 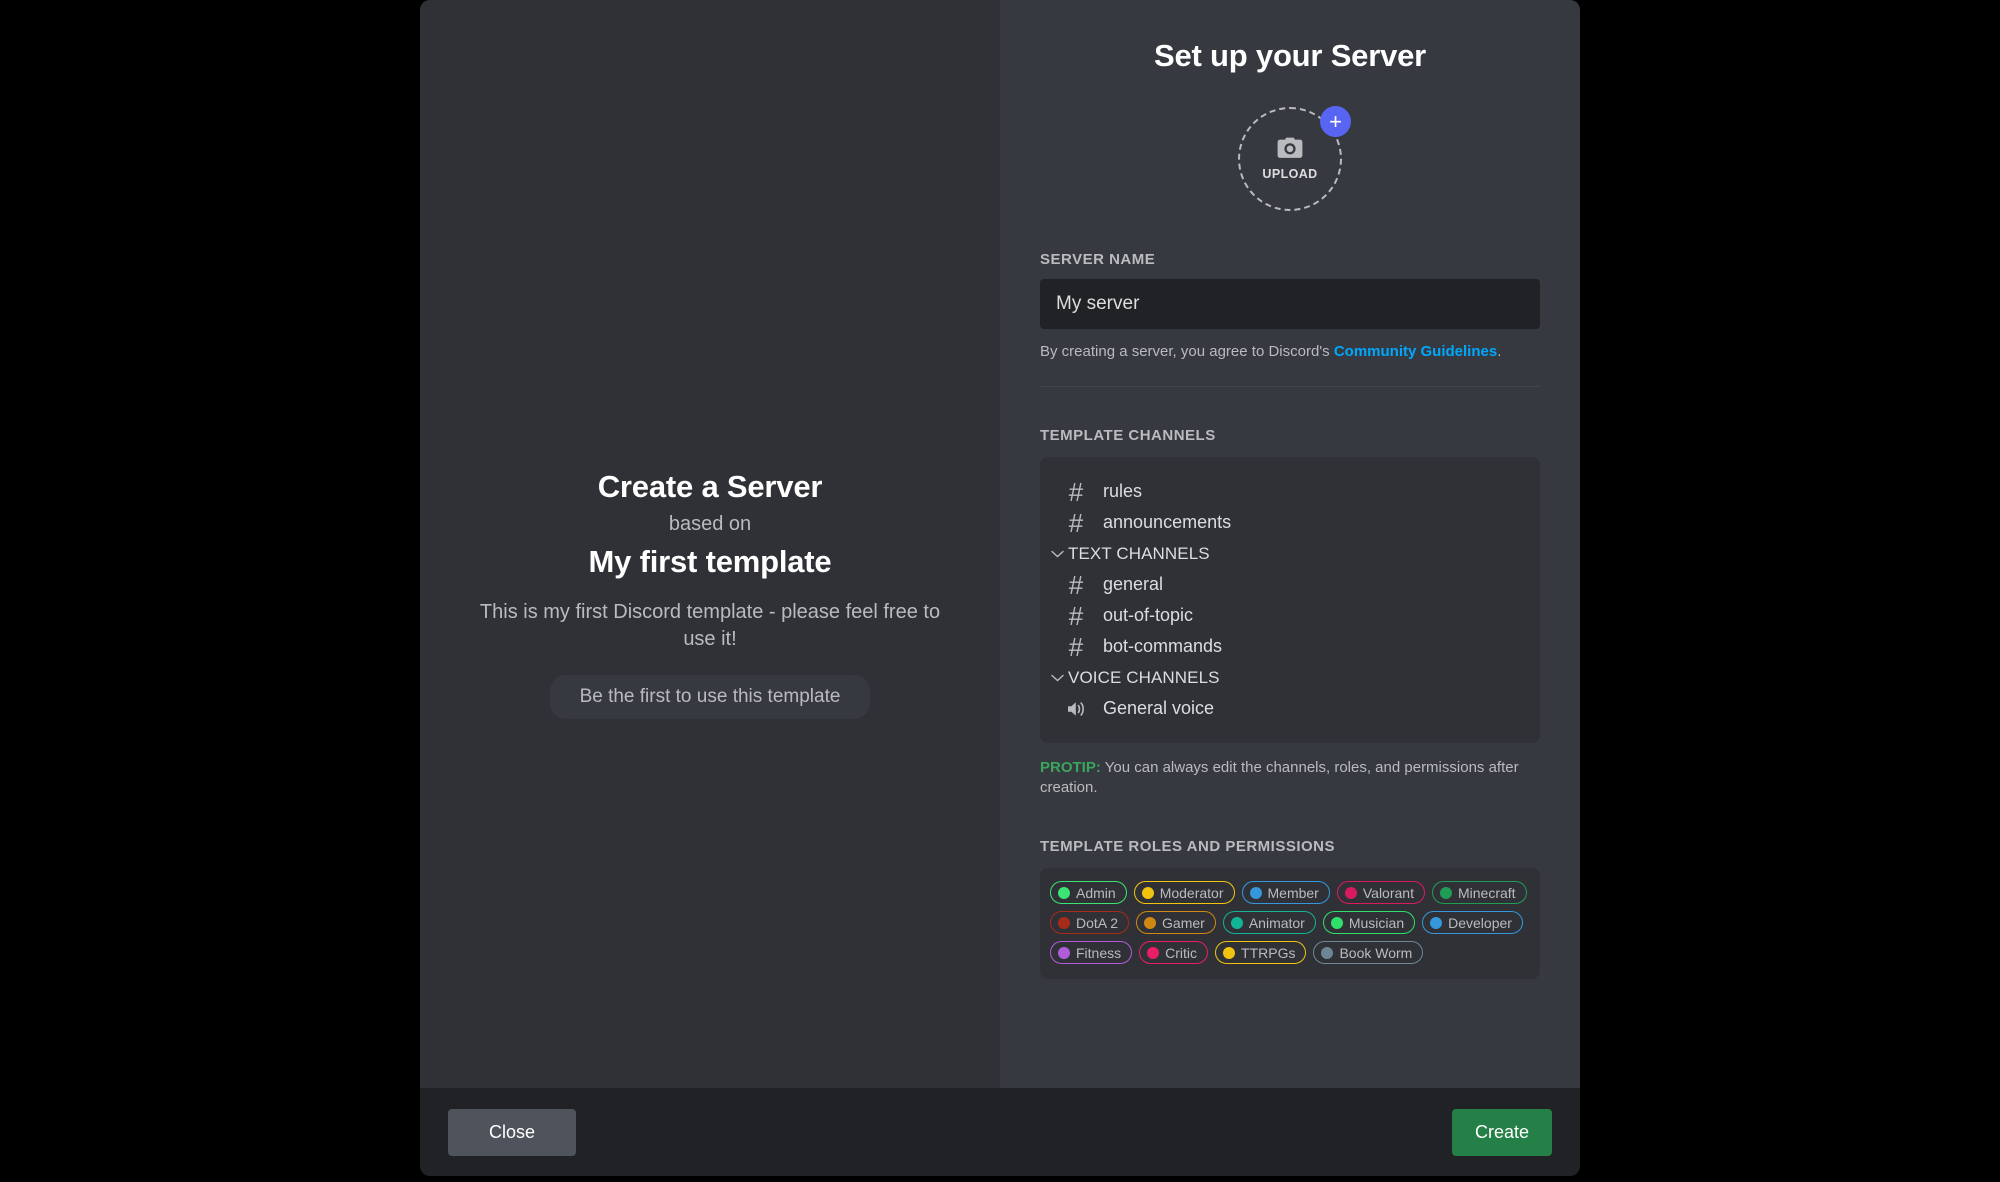 What do you see at coordinates (1290, 646) in the screenshot?
I see `channel-row: # bot-commands` at bounding box center [1290, 646].